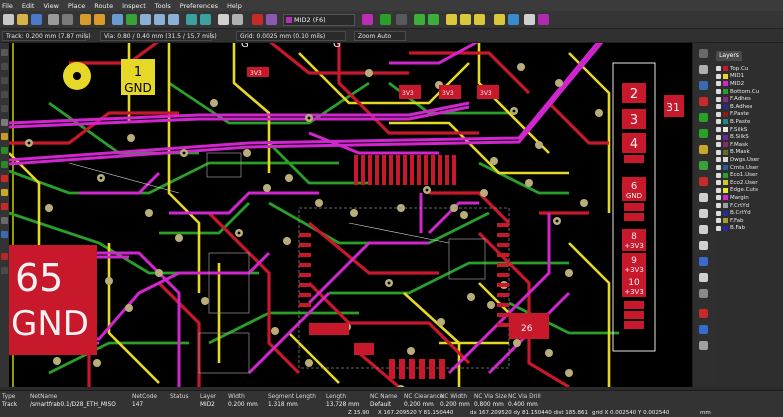 This screenshot has height=417, width=783. I want to click on zoom-out-icon, so click(159, 19).